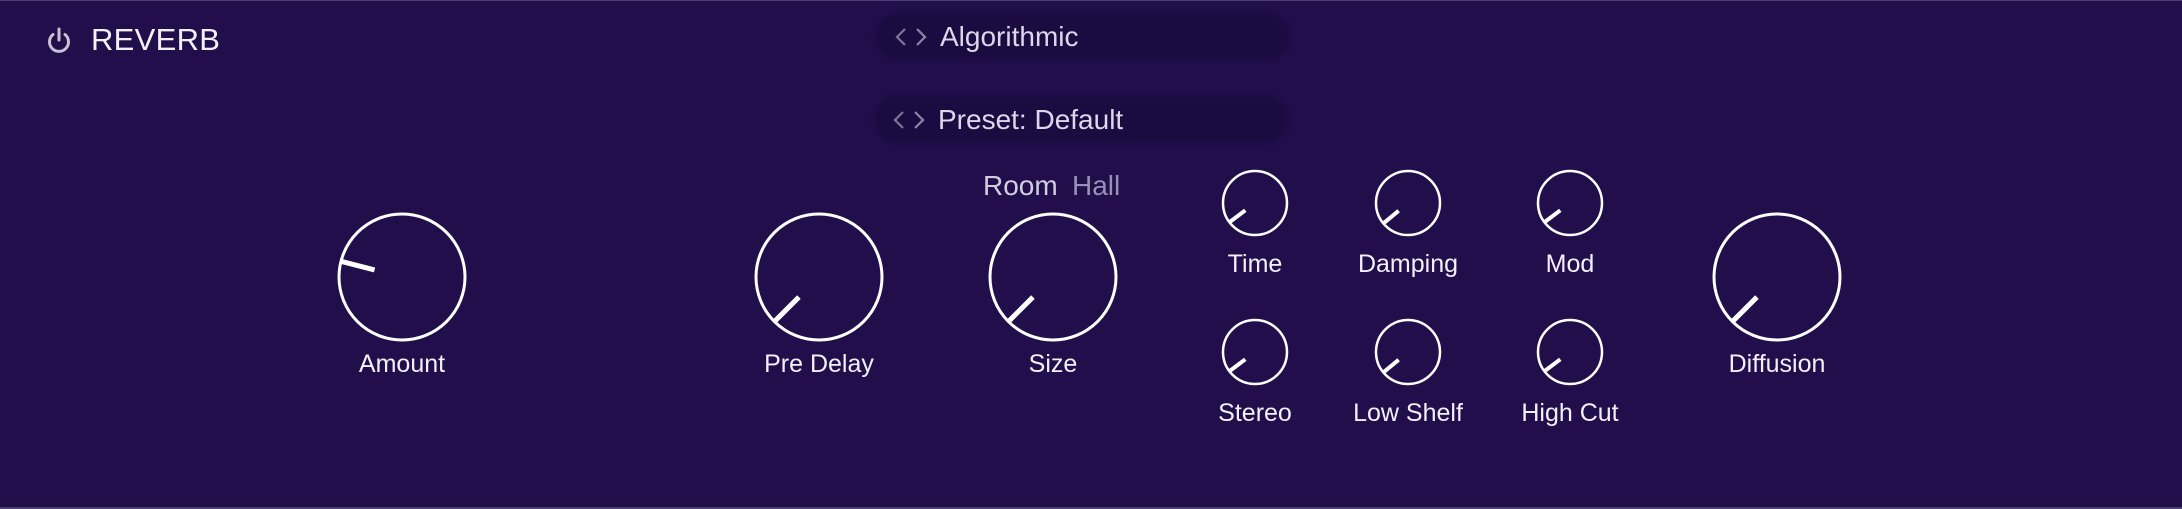 The height and width of the screenshot is (509, 2182). I want to click on knob-amount, so click(402, 277).